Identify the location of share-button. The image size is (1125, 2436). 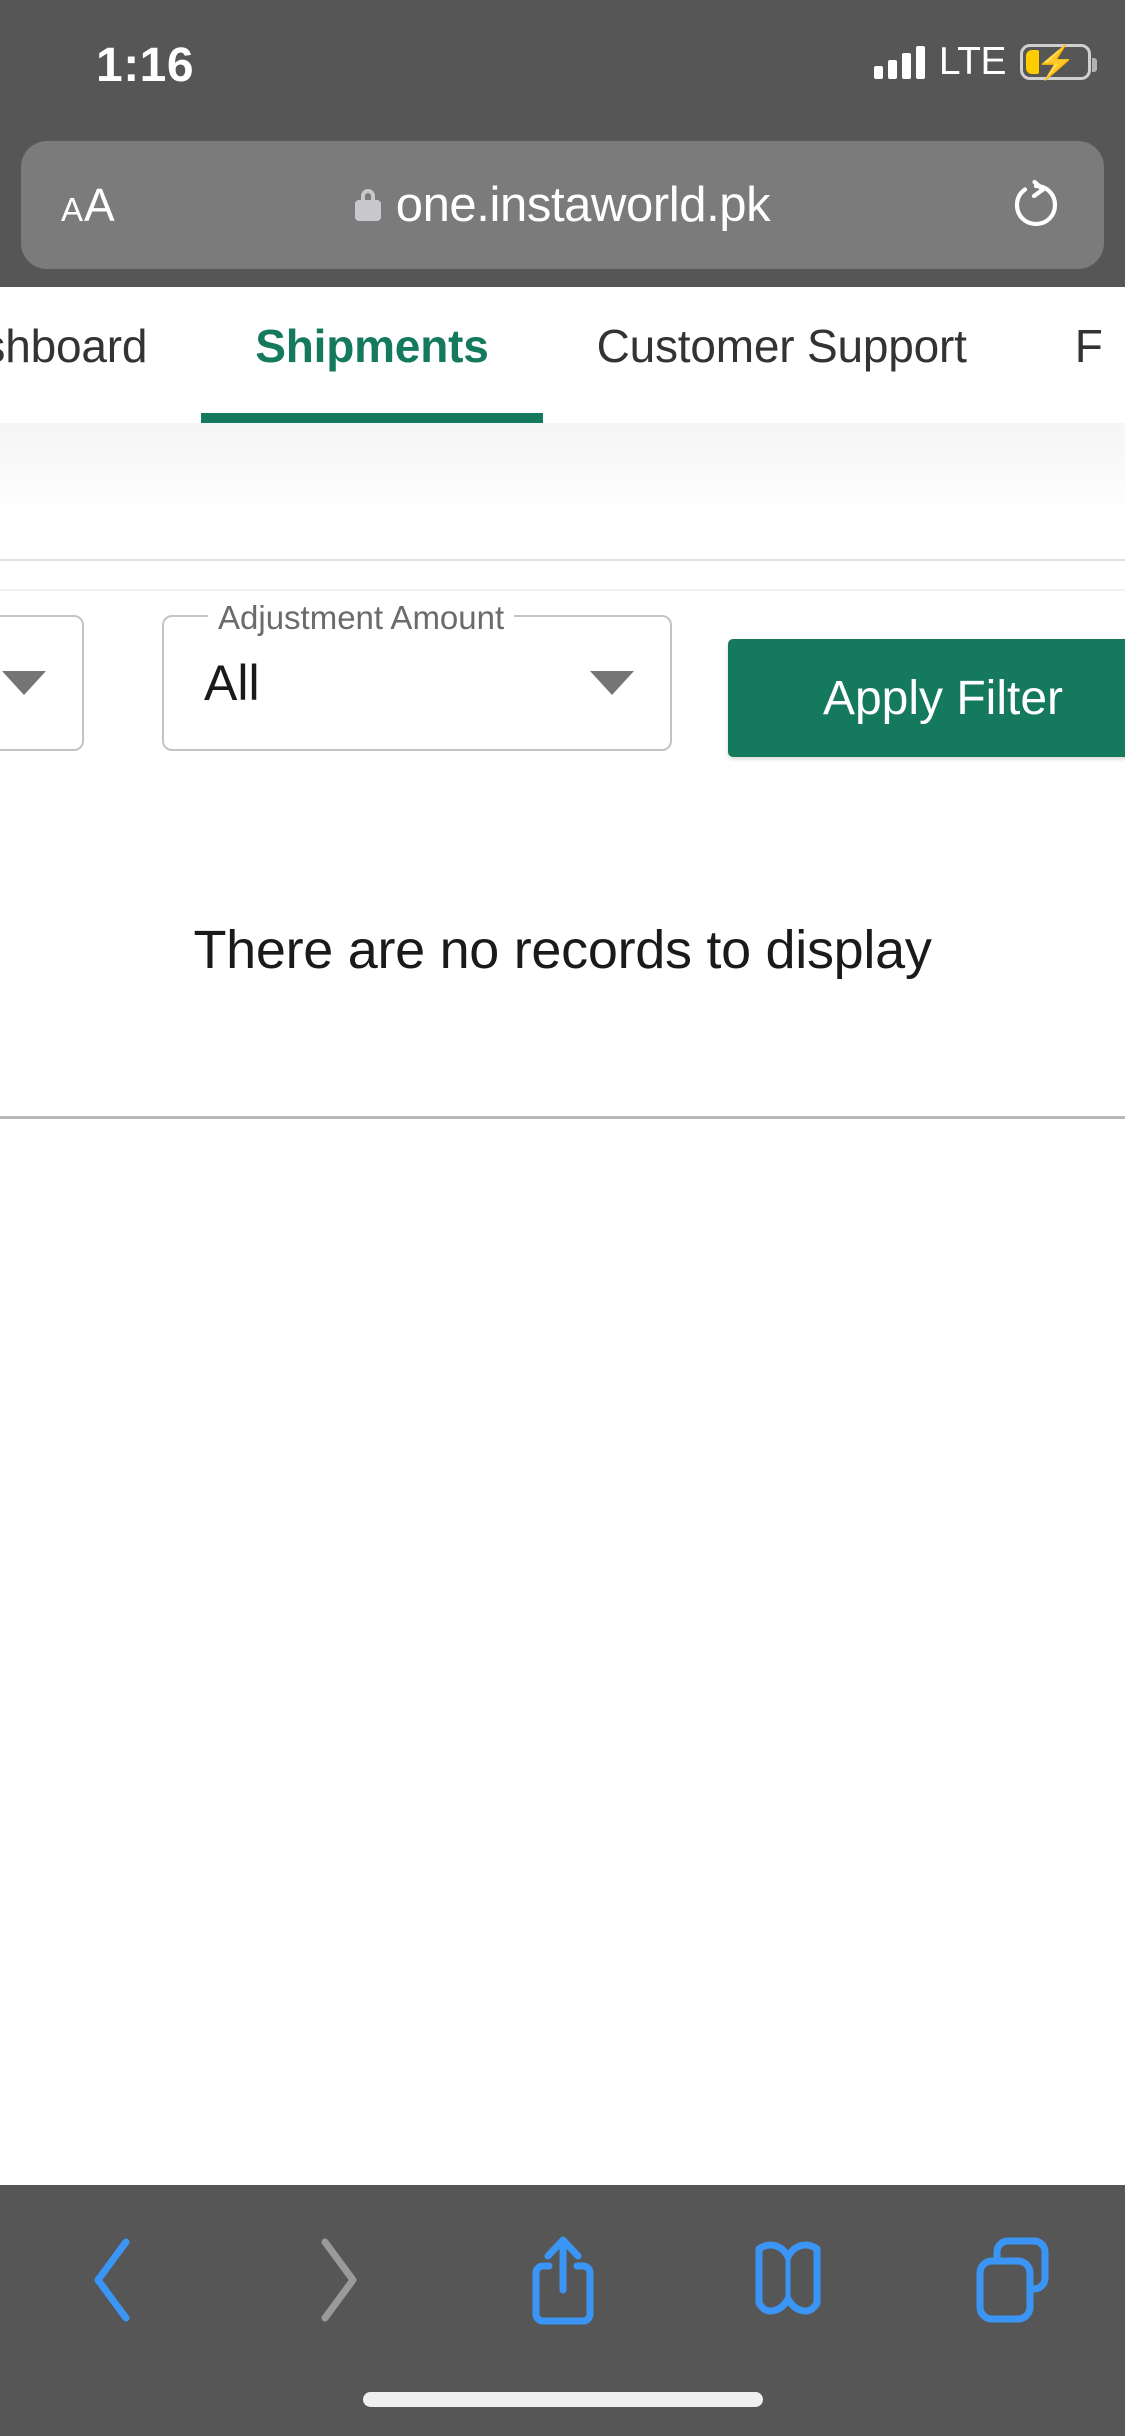
(562, 2280).